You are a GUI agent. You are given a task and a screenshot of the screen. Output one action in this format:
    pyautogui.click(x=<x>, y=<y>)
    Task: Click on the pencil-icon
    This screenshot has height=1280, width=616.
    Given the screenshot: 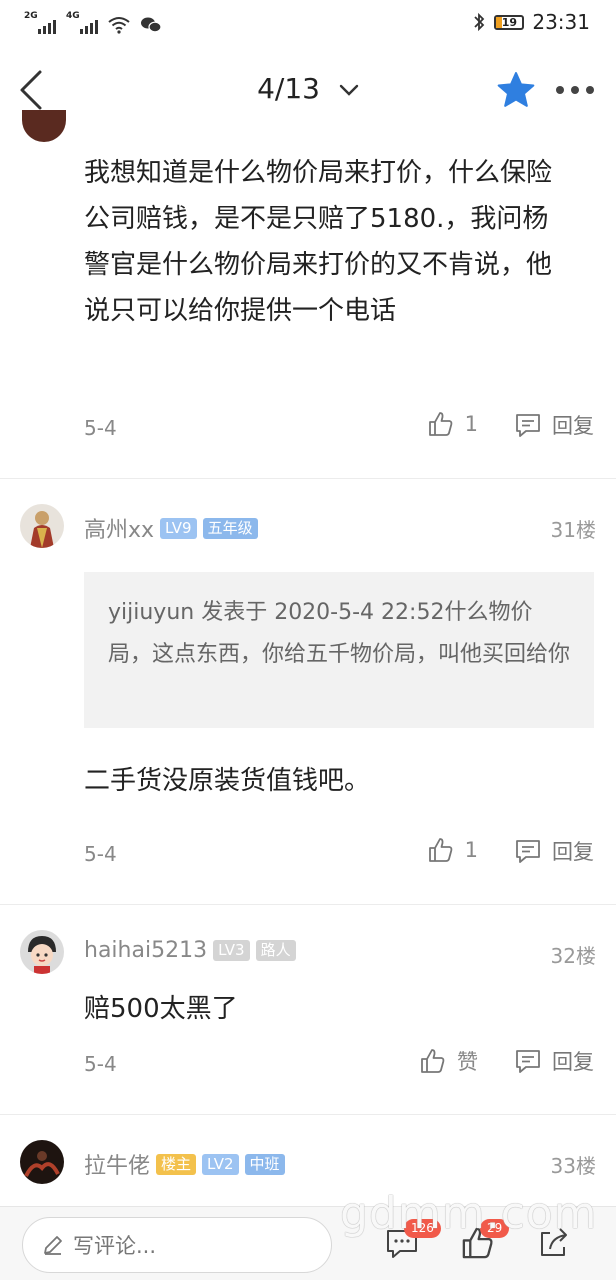 What is the action you would take?
    pyautogui.click(x=53, y=1245)
    